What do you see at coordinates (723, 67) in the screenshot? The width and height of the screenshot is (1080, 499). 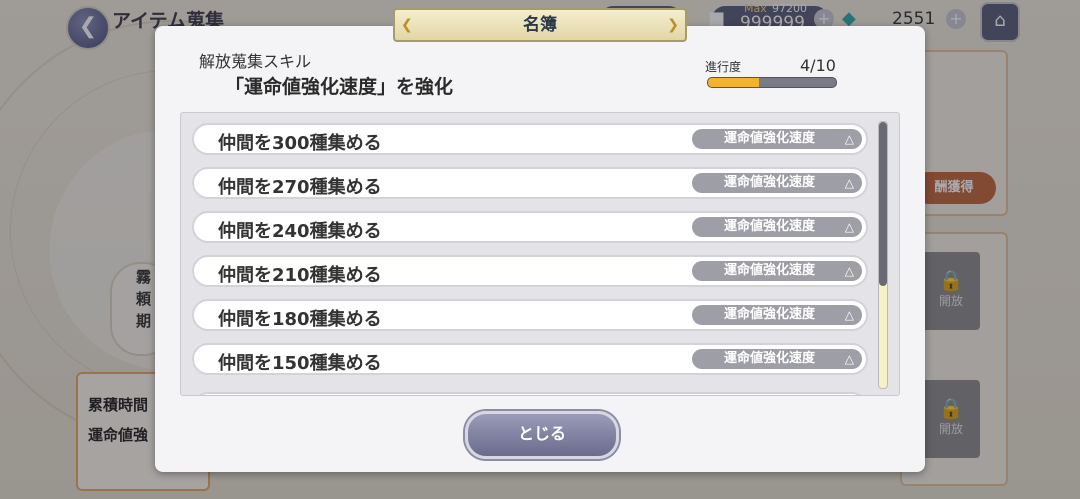 I see `progress-label: 進行度` at bounding box center [723, 67].